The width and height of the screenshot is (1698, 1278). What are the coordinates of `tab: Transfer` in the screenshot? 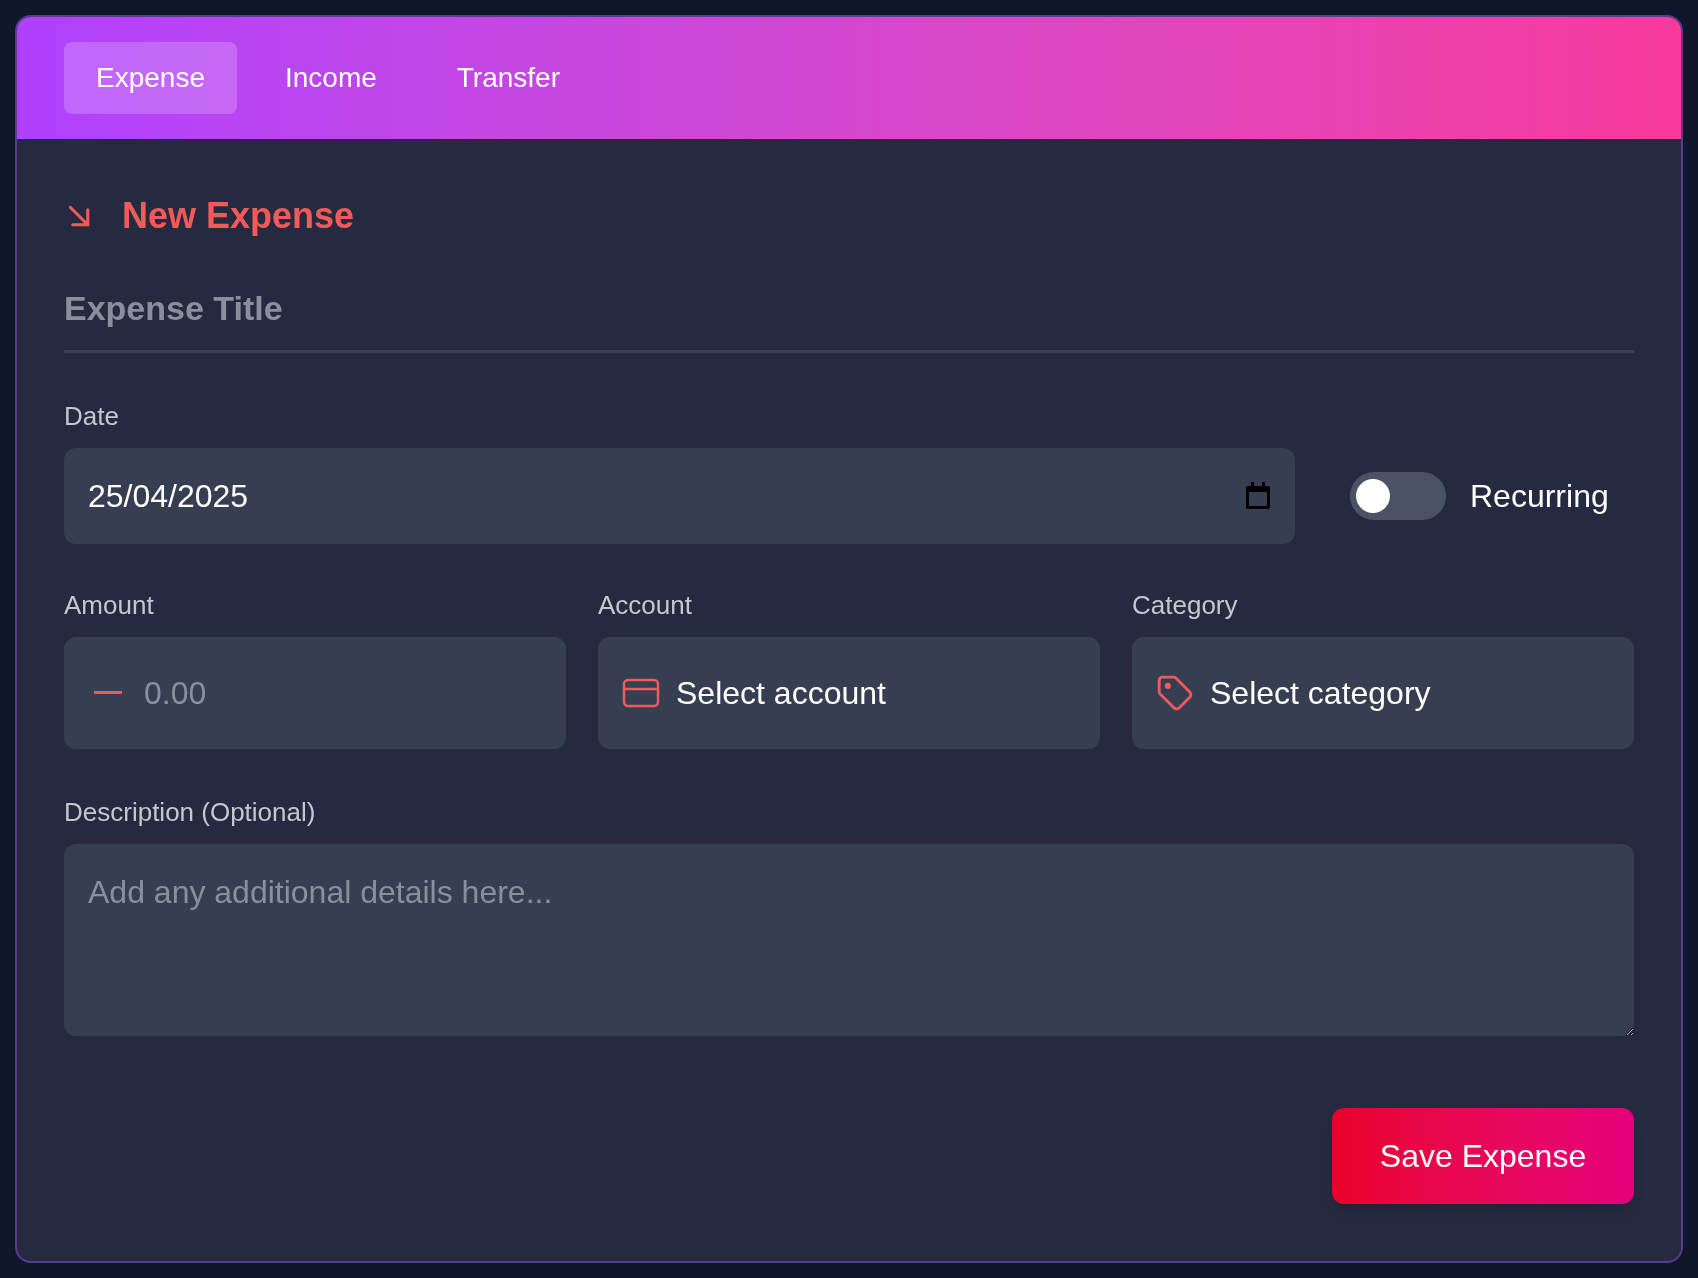 It's located at (508, 78).